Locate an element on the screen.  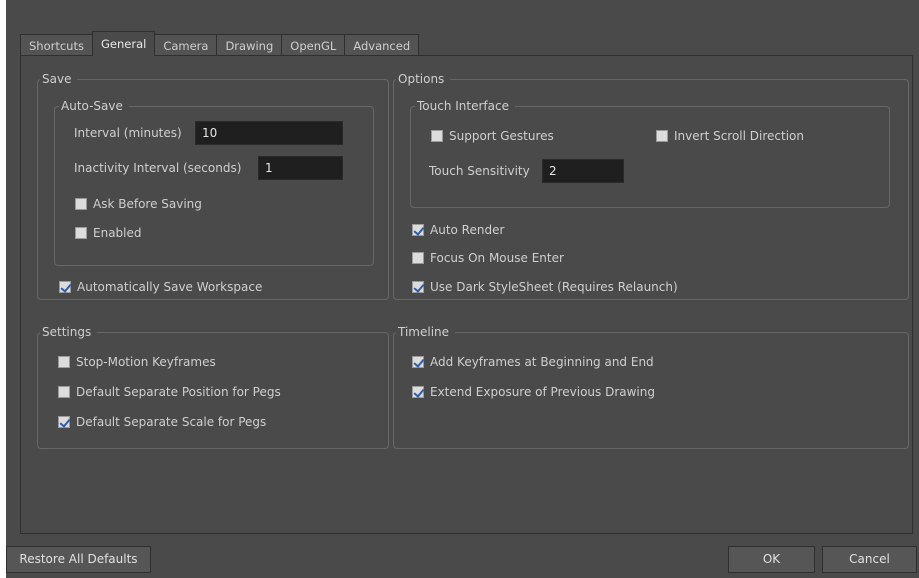
dark-stylesheet-label: Use Dark StyleSheet (Requires Relaunch) is located at coordinates (554, 287).